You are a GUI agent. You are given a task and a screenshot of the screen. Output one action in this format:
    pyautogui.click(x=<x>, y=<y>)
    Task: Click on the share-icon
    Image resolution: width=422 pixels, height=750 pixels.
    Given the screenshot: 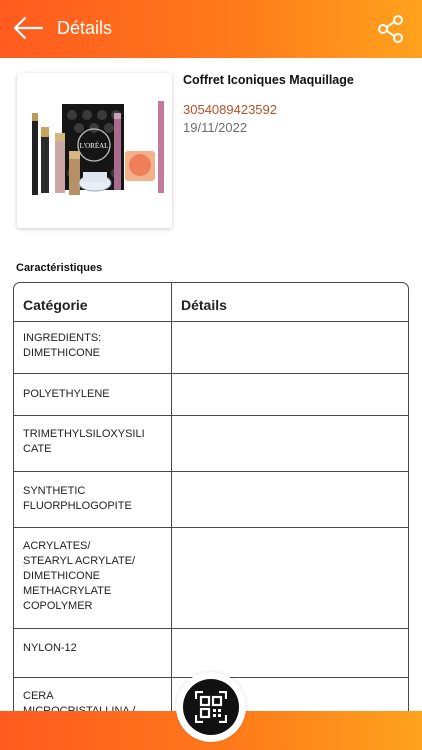 What is the action you would take?
    pyautogui.click(x=390, y=29)
    